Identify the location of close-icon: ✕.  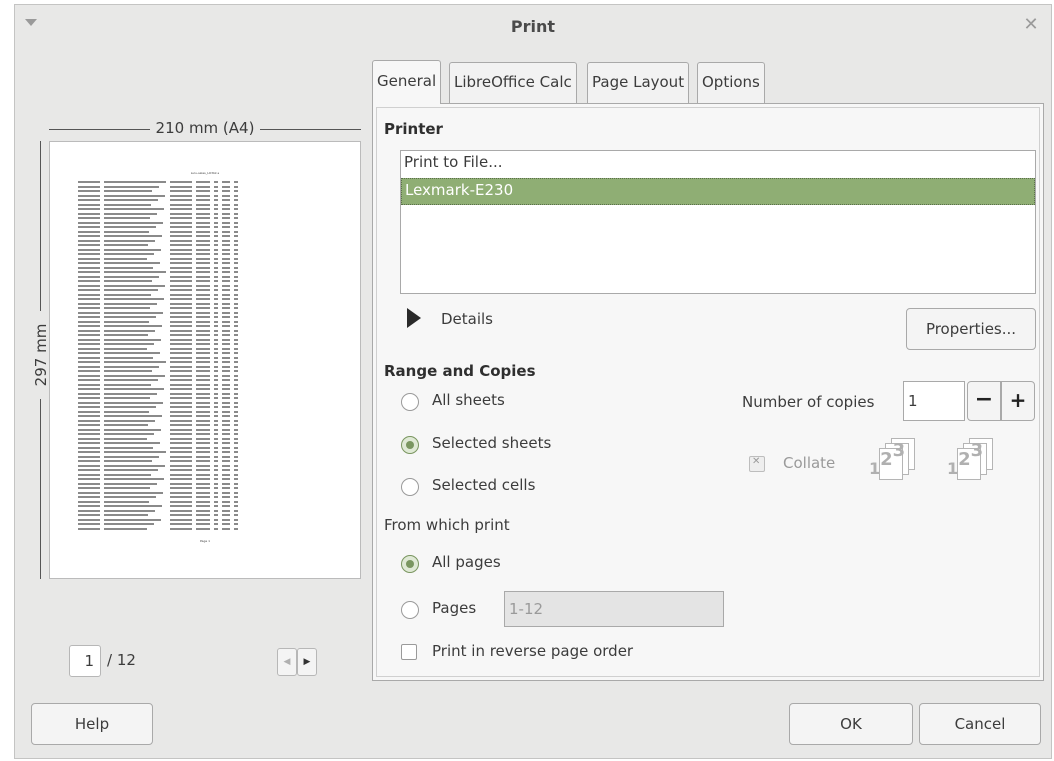
(1031, 25).